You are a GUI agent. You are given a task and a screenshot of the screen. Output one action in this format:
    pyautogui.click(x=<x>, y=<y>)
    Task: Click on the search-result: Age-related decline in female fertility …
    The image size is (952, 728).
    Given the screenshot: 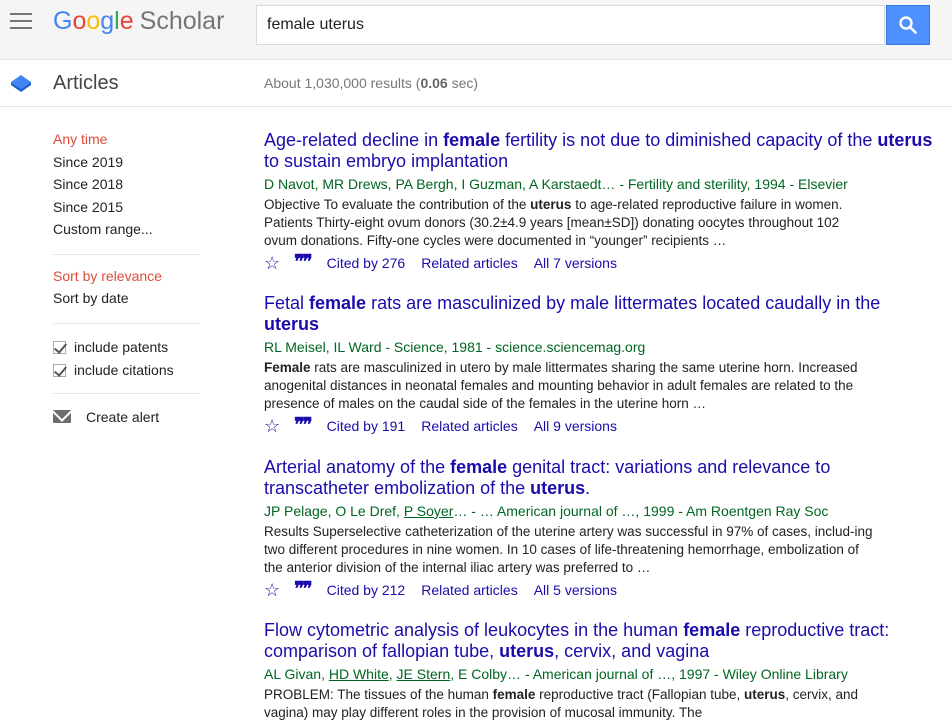 What is the action you would take?
    pyautogui.click(x=599, y=201)
    